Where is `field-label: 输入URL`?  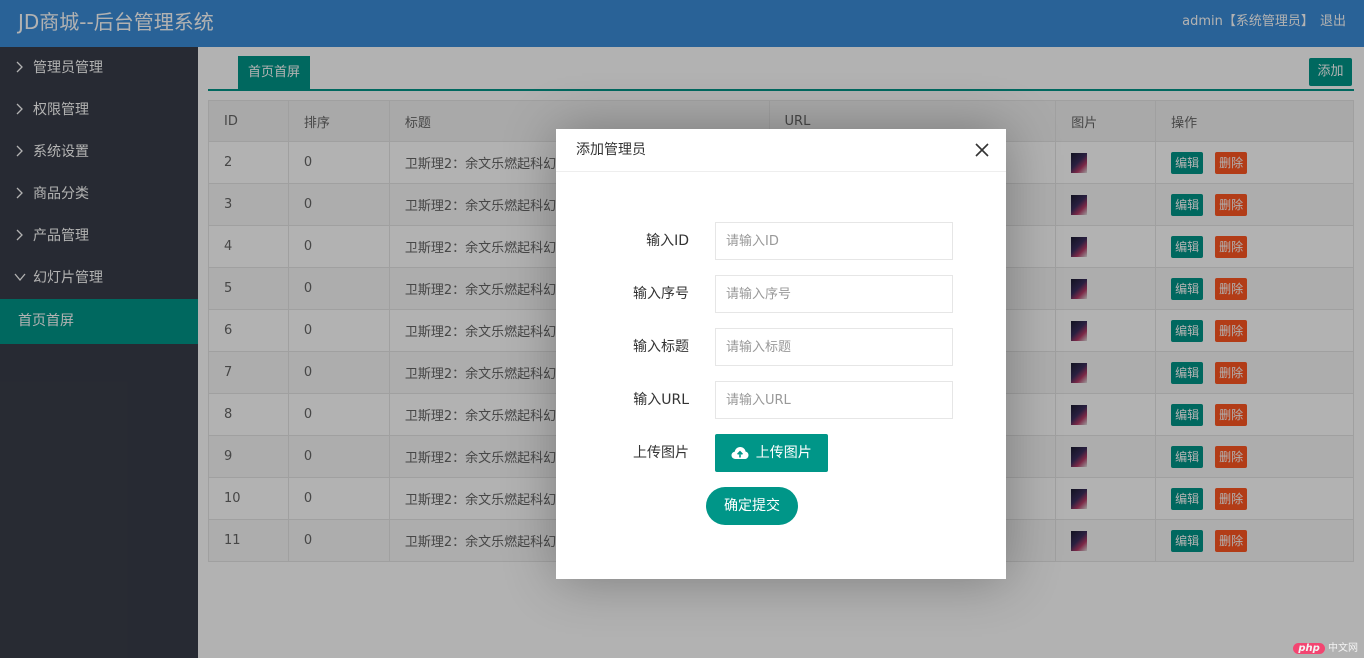
field-label: 输入URL is located at coordinates (661, 400).